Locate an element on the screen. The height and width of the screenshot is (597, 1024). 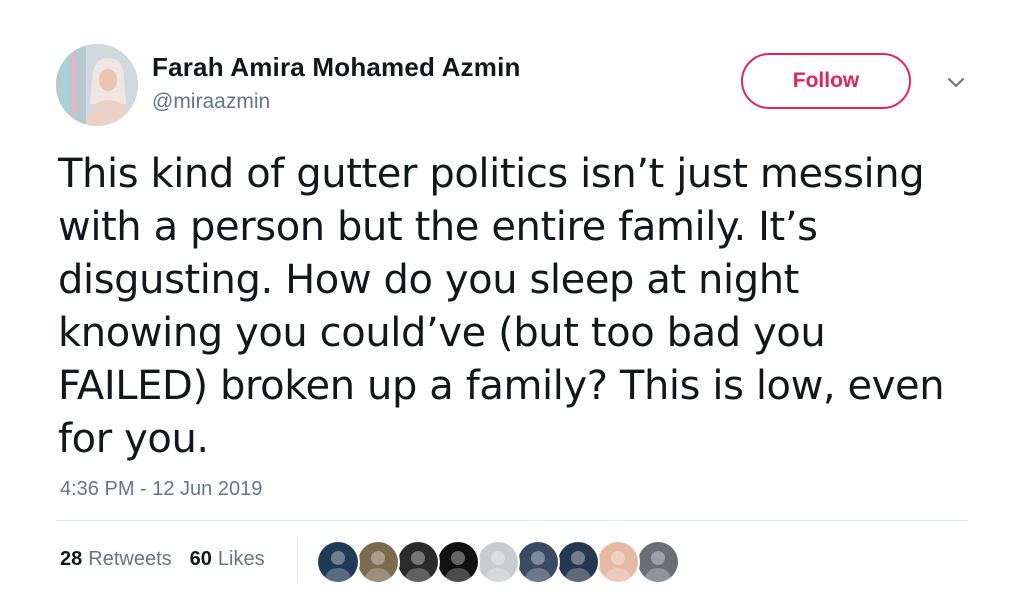
tweet-stats: 28 Retweets 60 Likes is located at coordinates (162, 559).